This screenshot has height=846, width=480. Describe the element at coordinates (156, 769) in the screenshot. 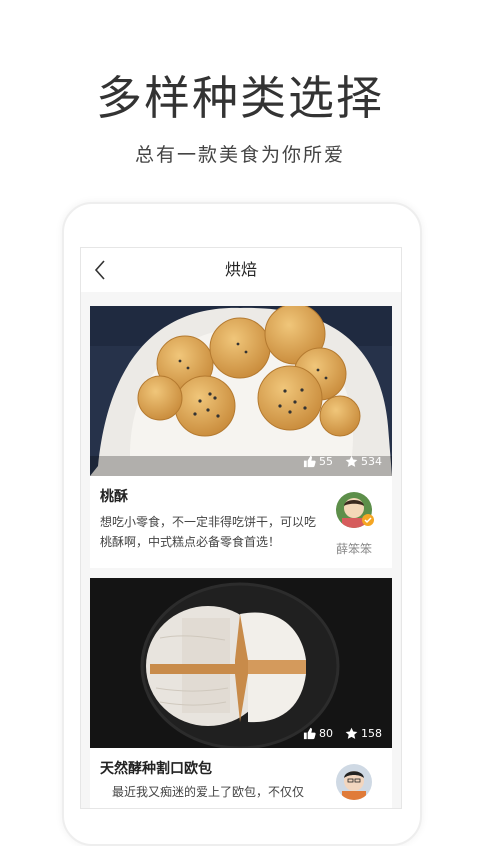

I see `recipe-title: 天然酵种割口欧包` at that location.